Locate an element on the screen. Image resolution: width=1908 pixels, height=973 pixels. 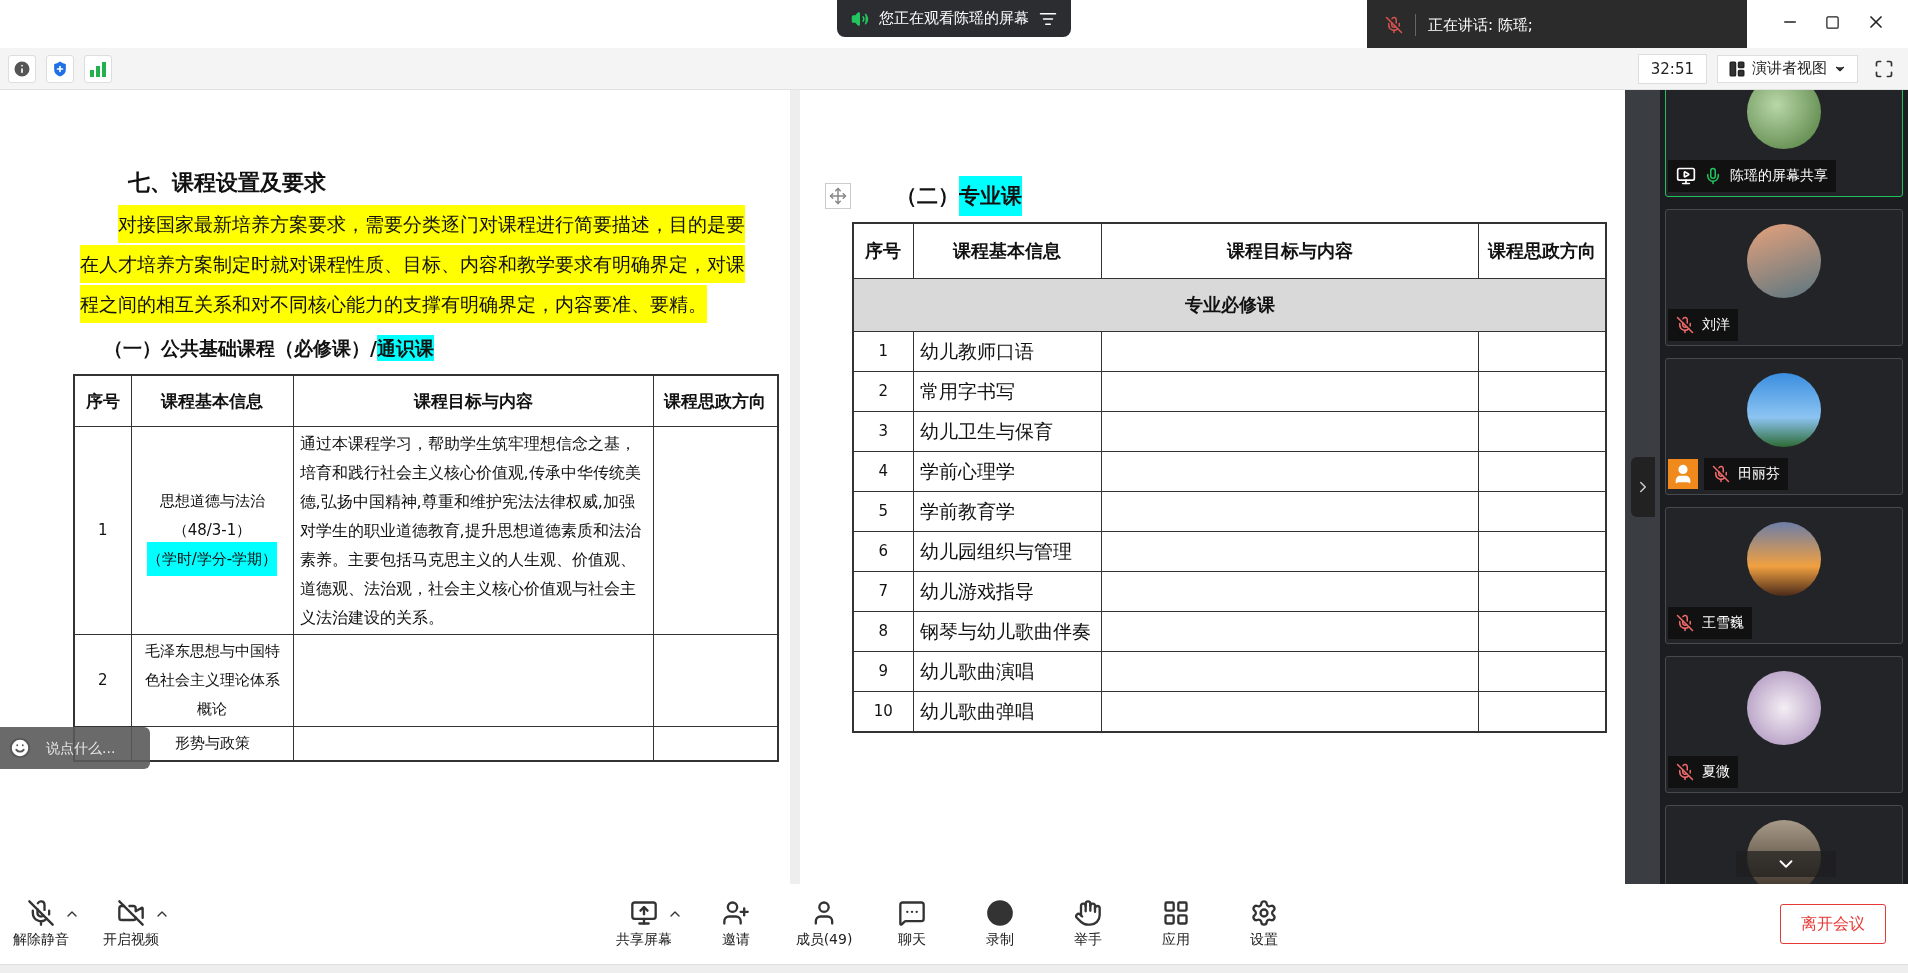
table-cell: 毛泽东思想与中国特色社会主义理论体系概论 is located at coordinates (212, 680).